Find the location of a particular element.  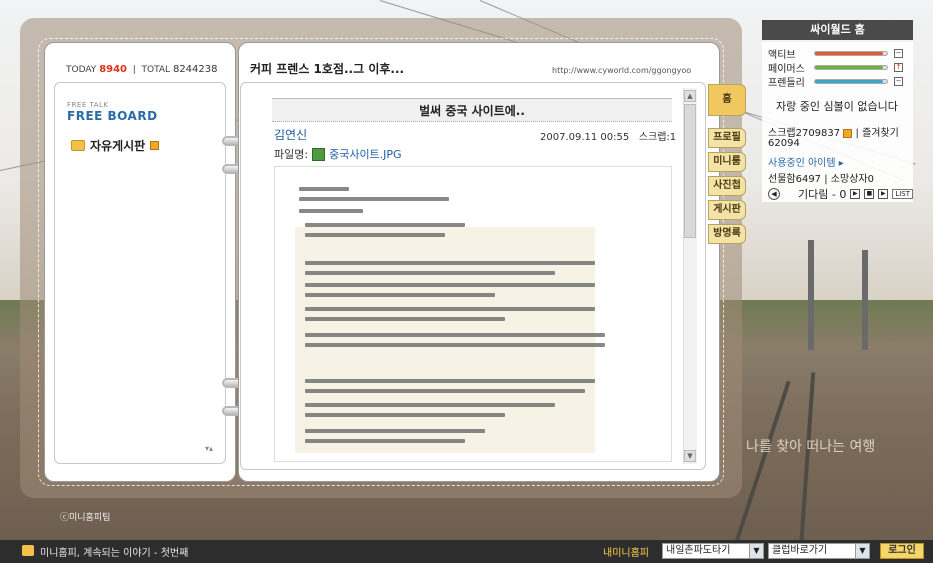

stat-famous: 페이머스 ↑ is located at coordinates (835, 67).